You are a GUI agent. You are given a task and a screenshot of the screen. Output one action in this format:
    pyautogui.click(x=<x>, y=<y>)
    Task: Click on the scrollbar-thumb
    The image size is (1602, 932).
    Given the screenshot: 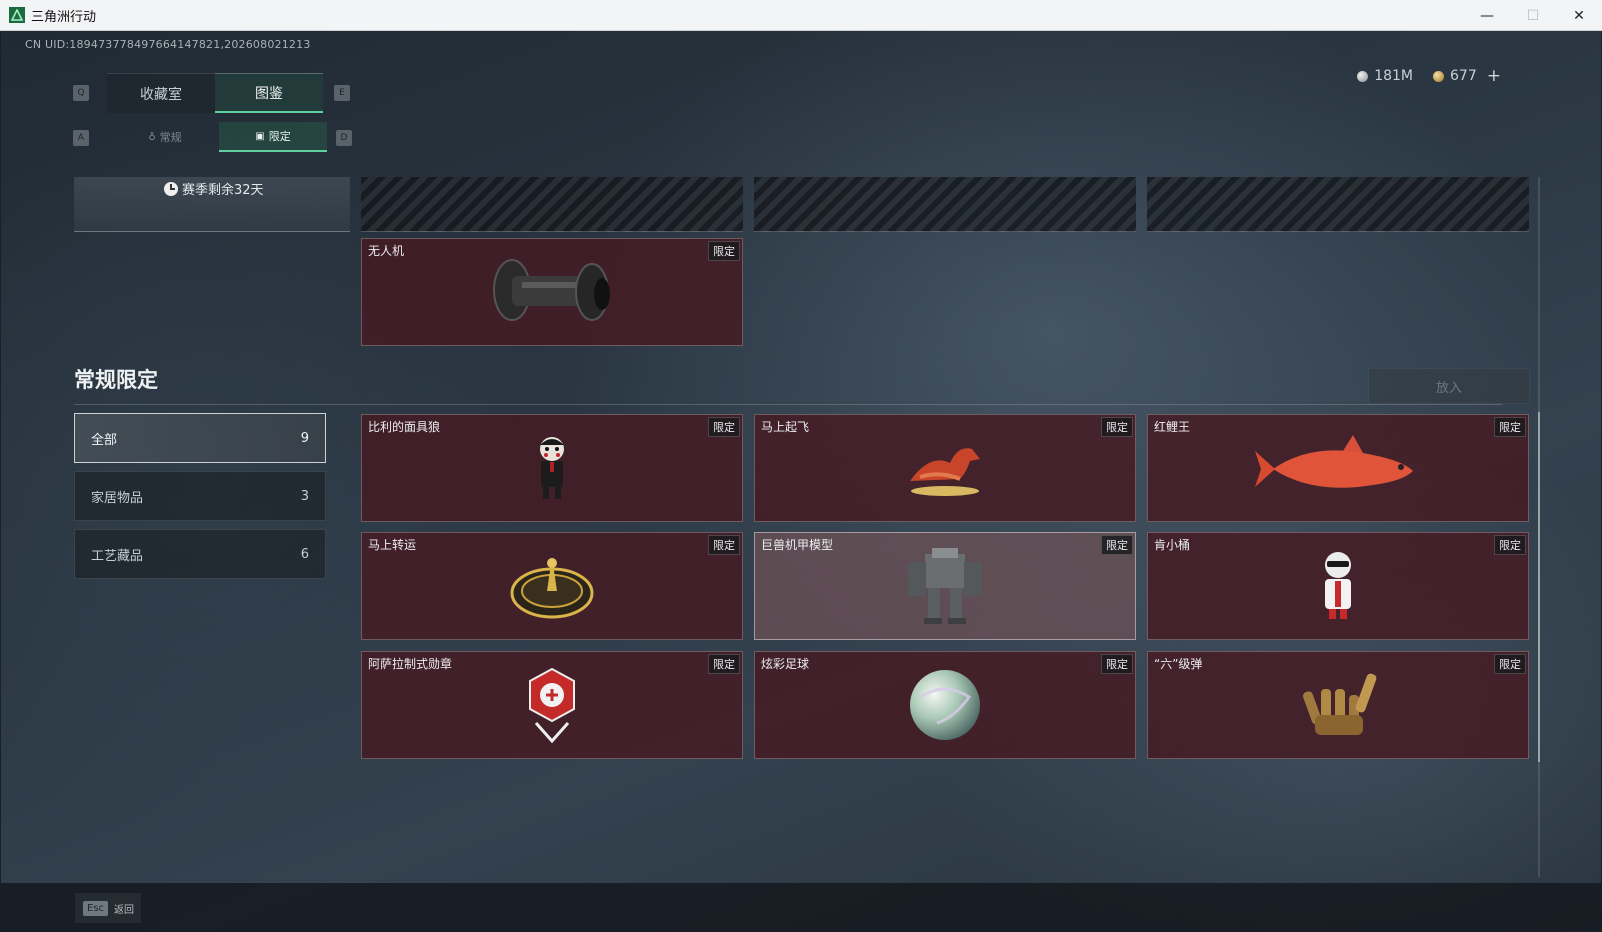 What is the action you would take?
    pyautogui.click(x=1539, y=587)
    